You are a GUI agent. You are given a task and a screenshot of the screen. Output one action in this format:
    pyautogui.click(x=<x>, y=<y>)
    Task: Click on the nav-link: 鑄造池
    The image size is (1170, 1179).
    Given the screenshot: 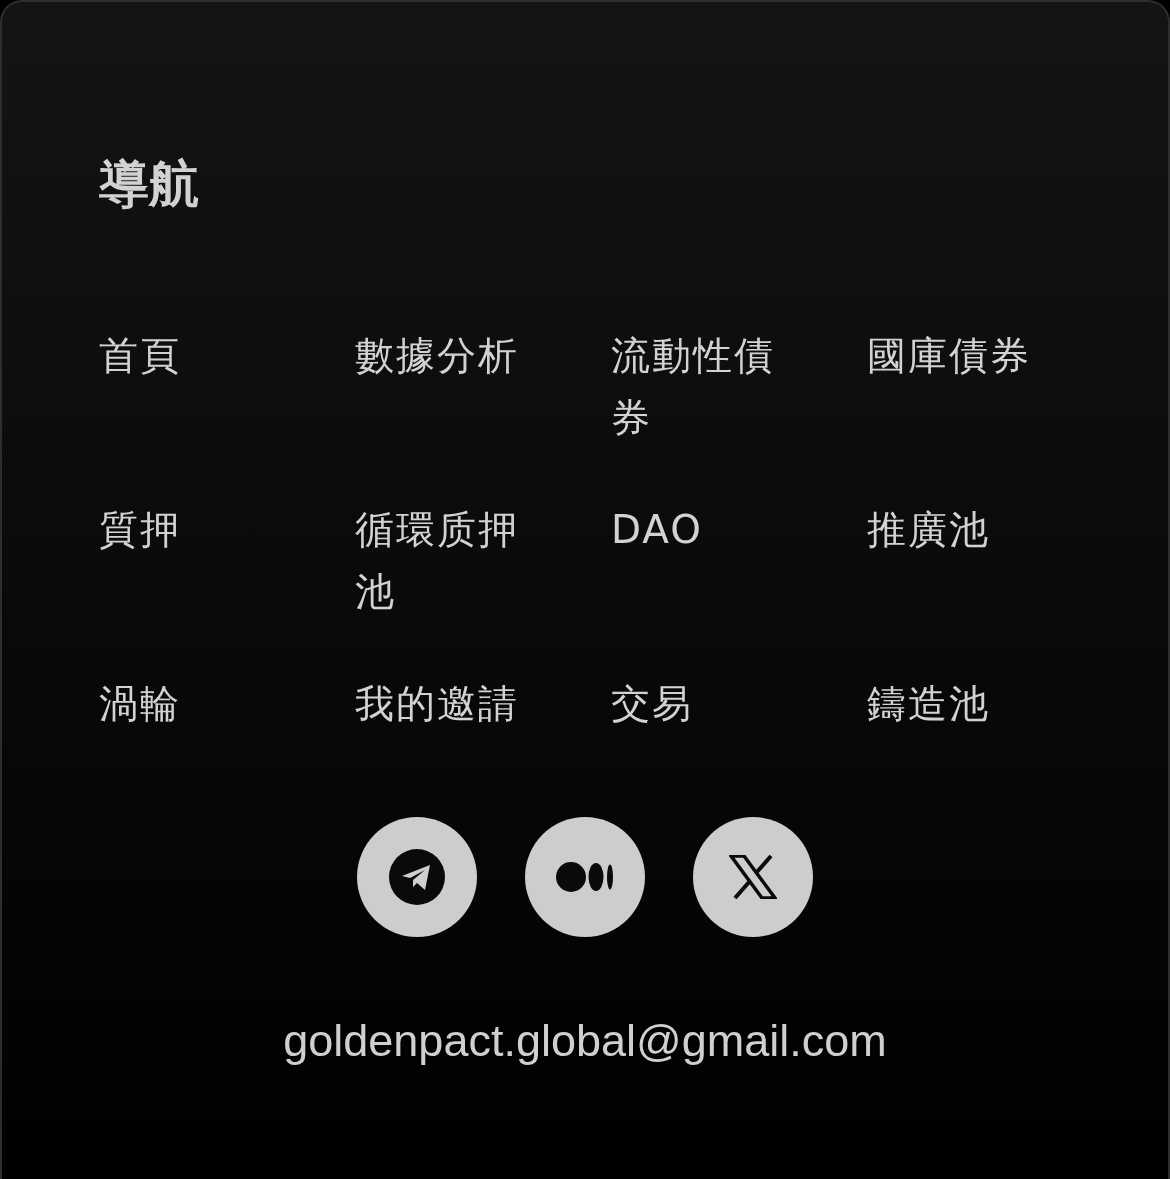 What is the action you would take?
    pyautogui.click(x=928, y=704)
    